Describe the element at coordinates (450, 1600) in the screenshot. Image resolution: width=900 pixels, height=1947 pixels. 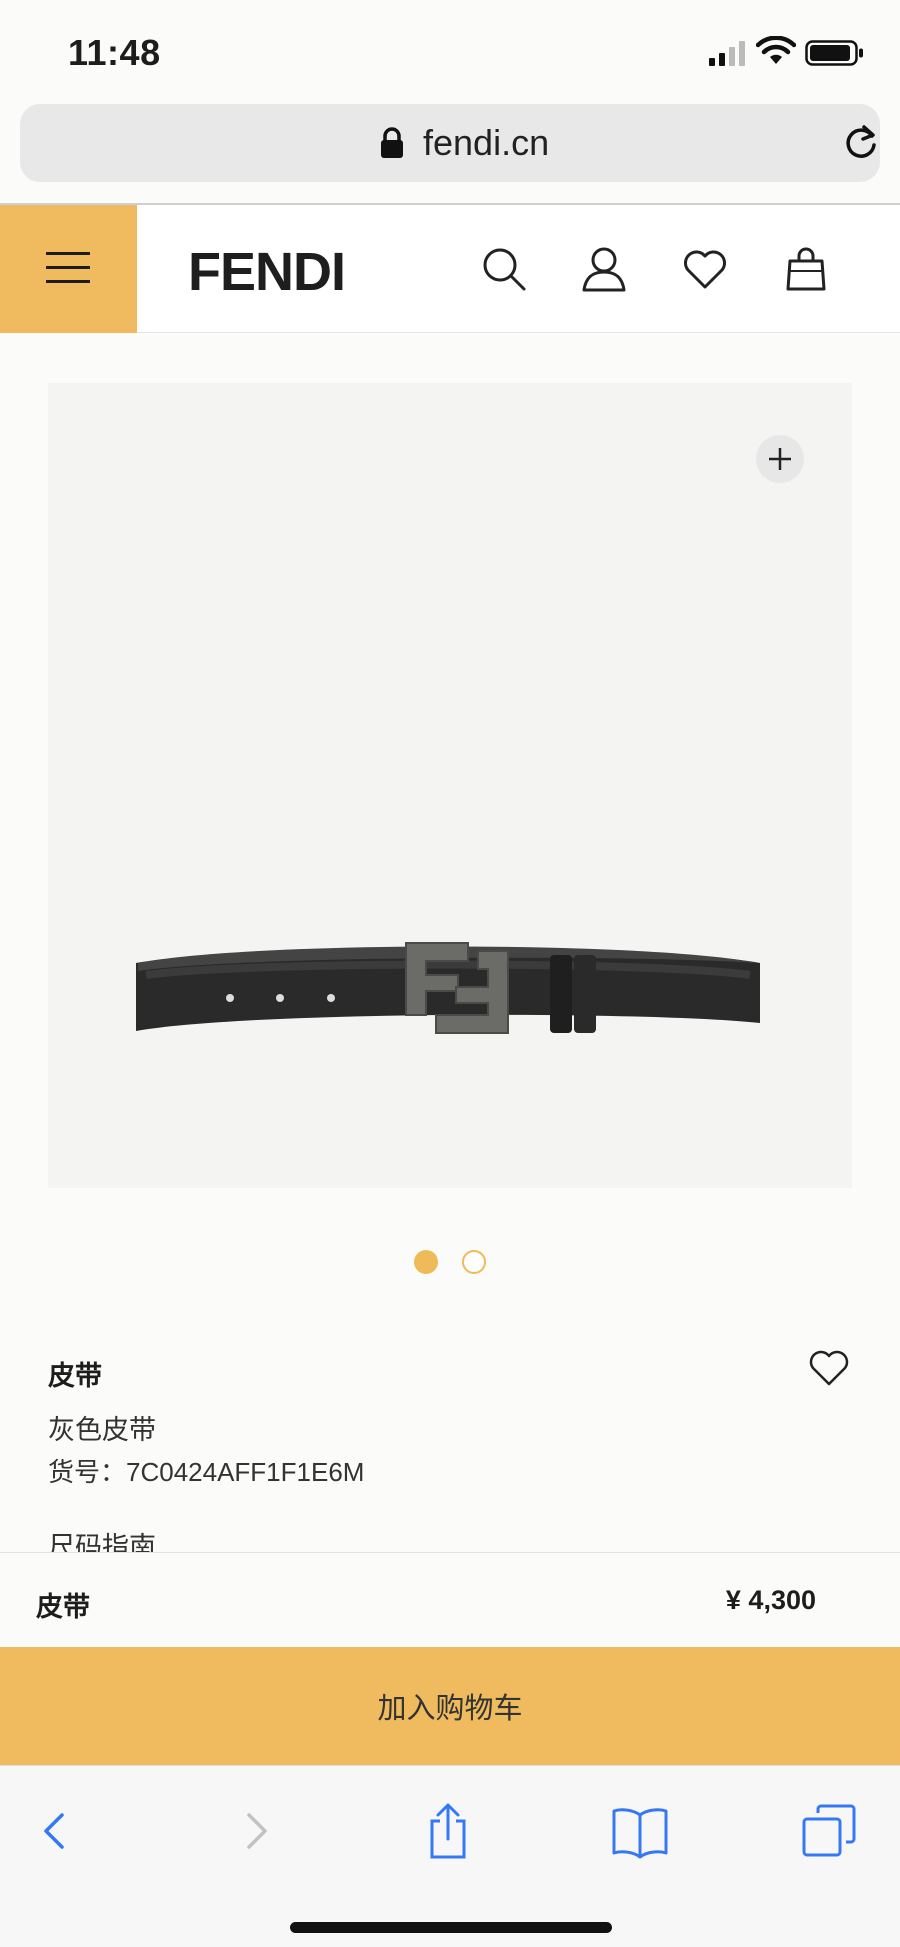
I see `sticky-summary-bar: 皮带 ¥ 4,300` at that location.